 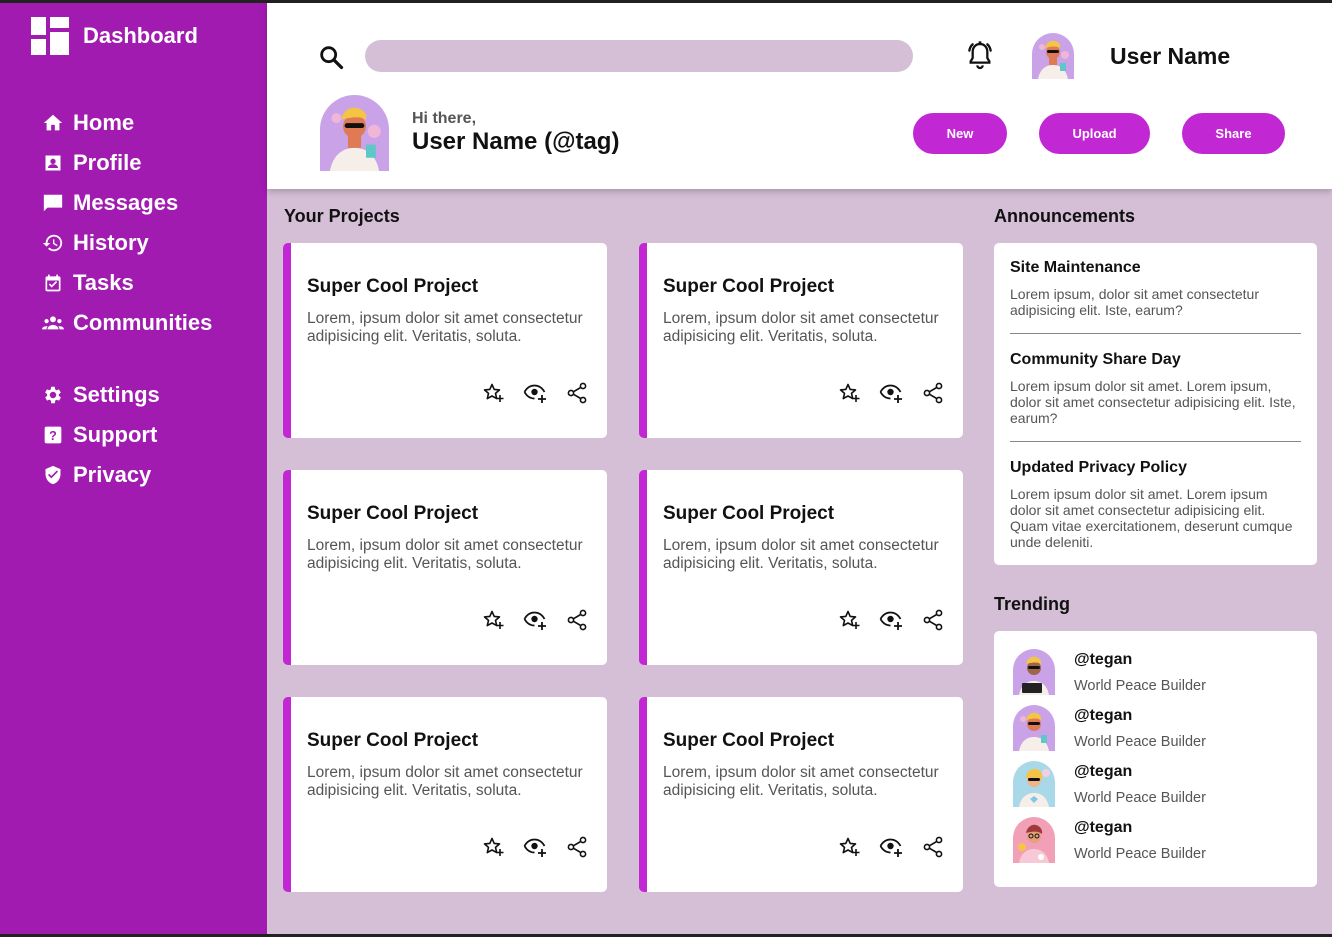 What do you see at coordinates (126, 163) in the screenshot?
I see `sidebar-item-profile: Profile` at bounding box center [126, 163].